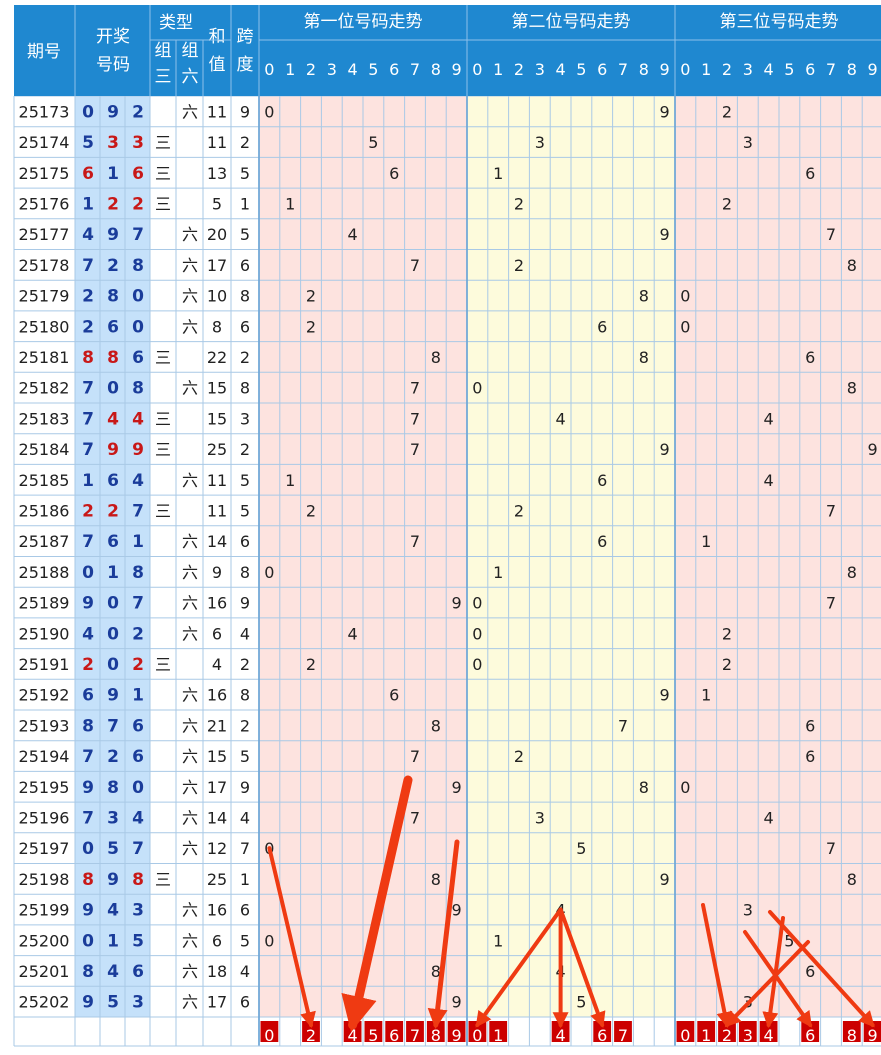  I want to click on span-cell: 1, so click(245, 203).